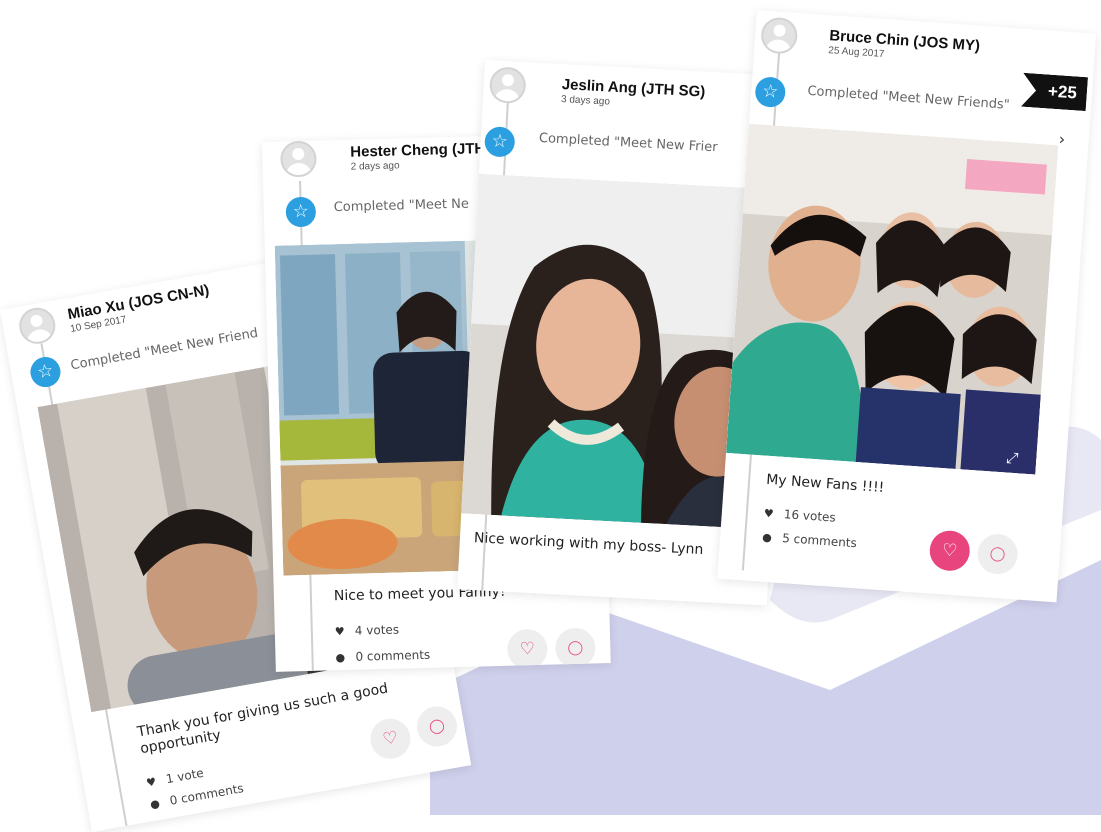 This screenshot has width=1101, height=832. I want to click on activity-text: Completed "Meet New Frier, so click(628, 143).